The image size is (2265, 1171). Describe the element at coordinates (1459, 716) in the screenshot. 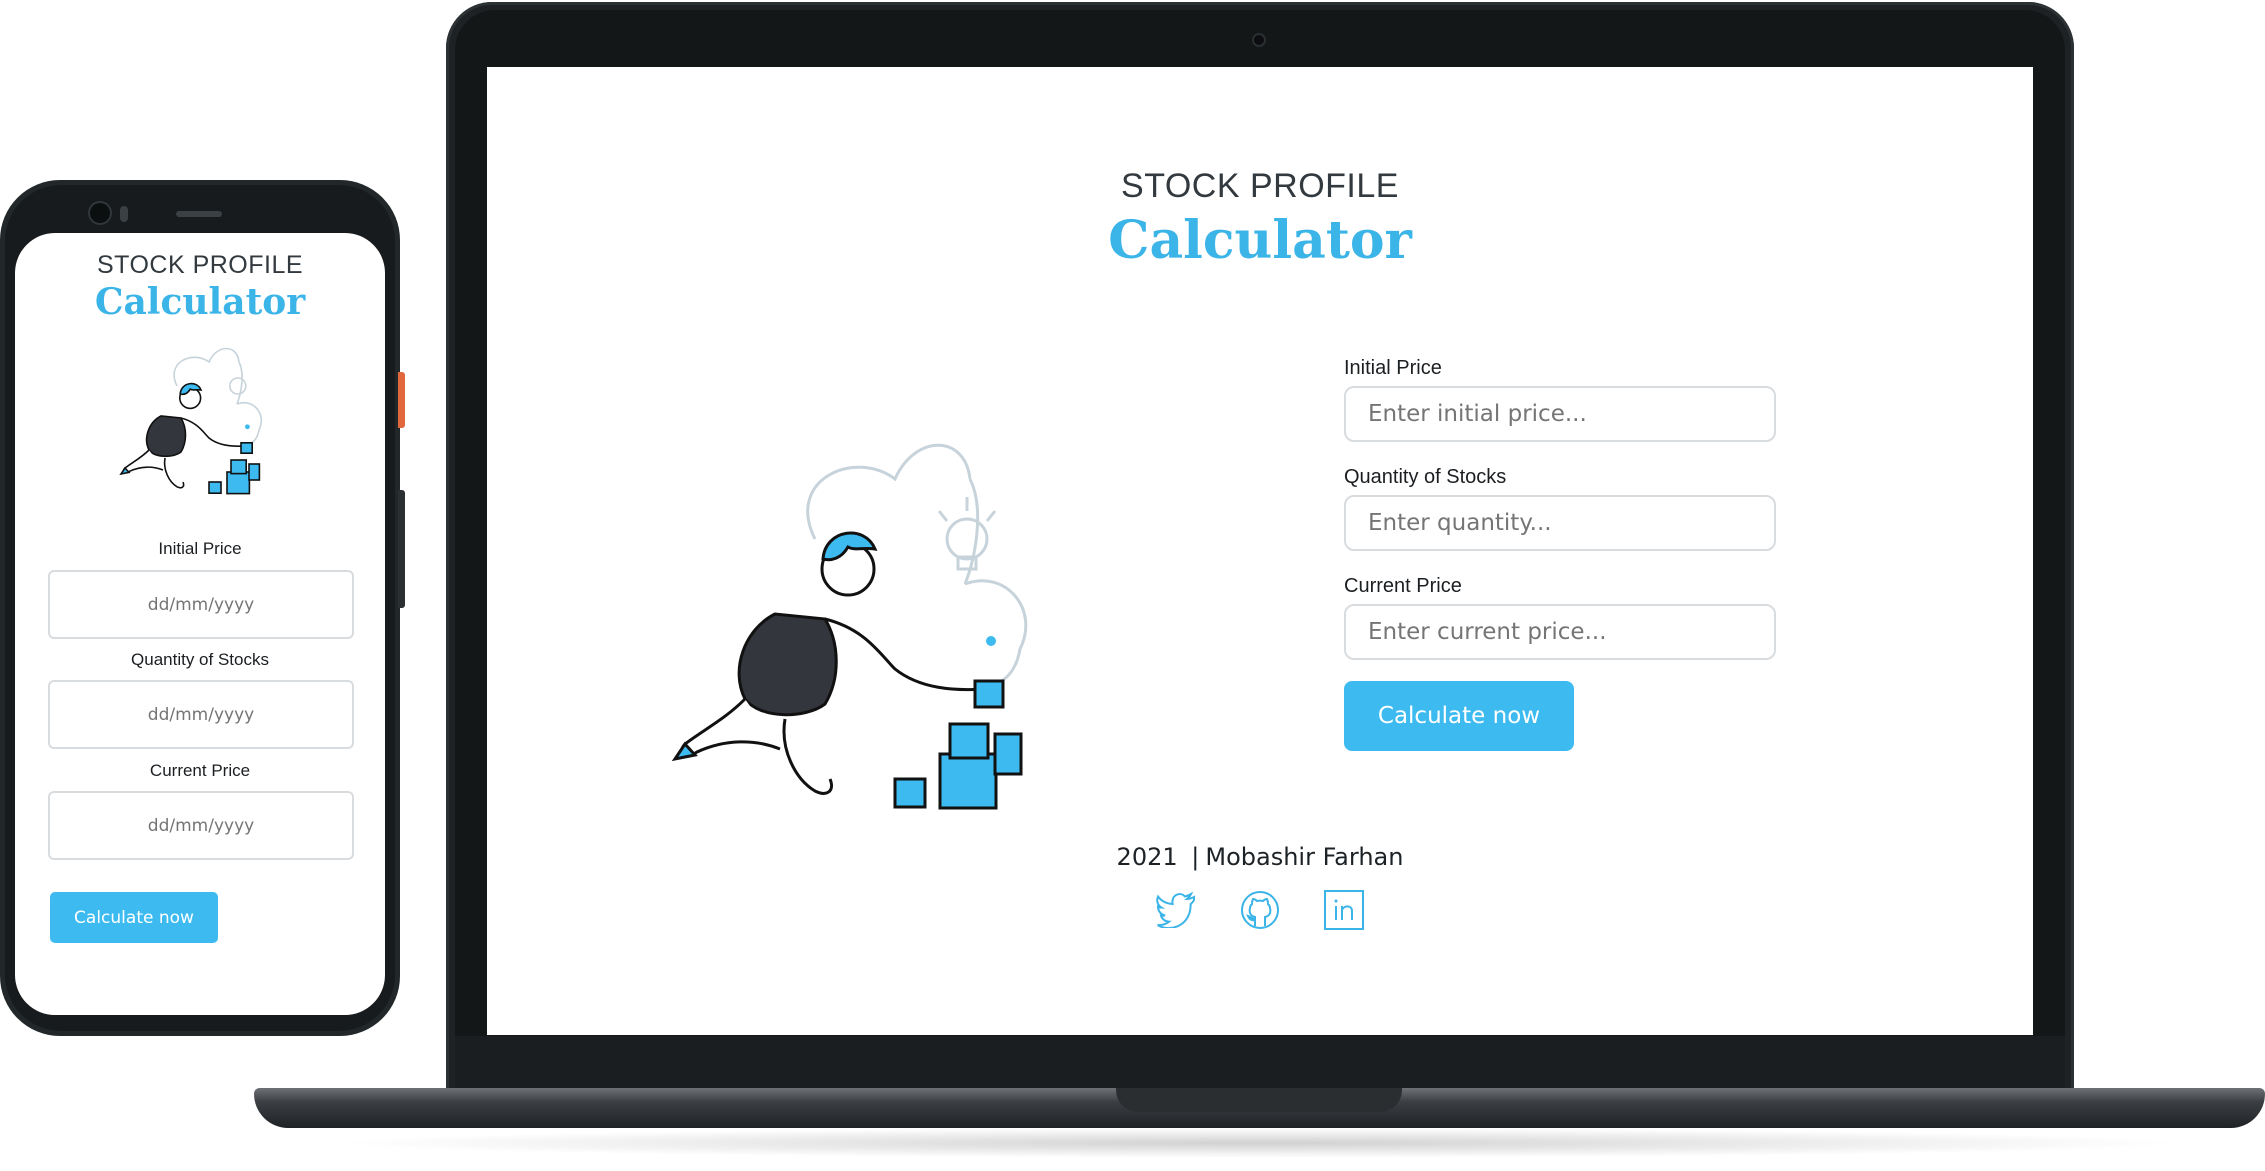

I see `calculate-button: Calculate now` at that location.